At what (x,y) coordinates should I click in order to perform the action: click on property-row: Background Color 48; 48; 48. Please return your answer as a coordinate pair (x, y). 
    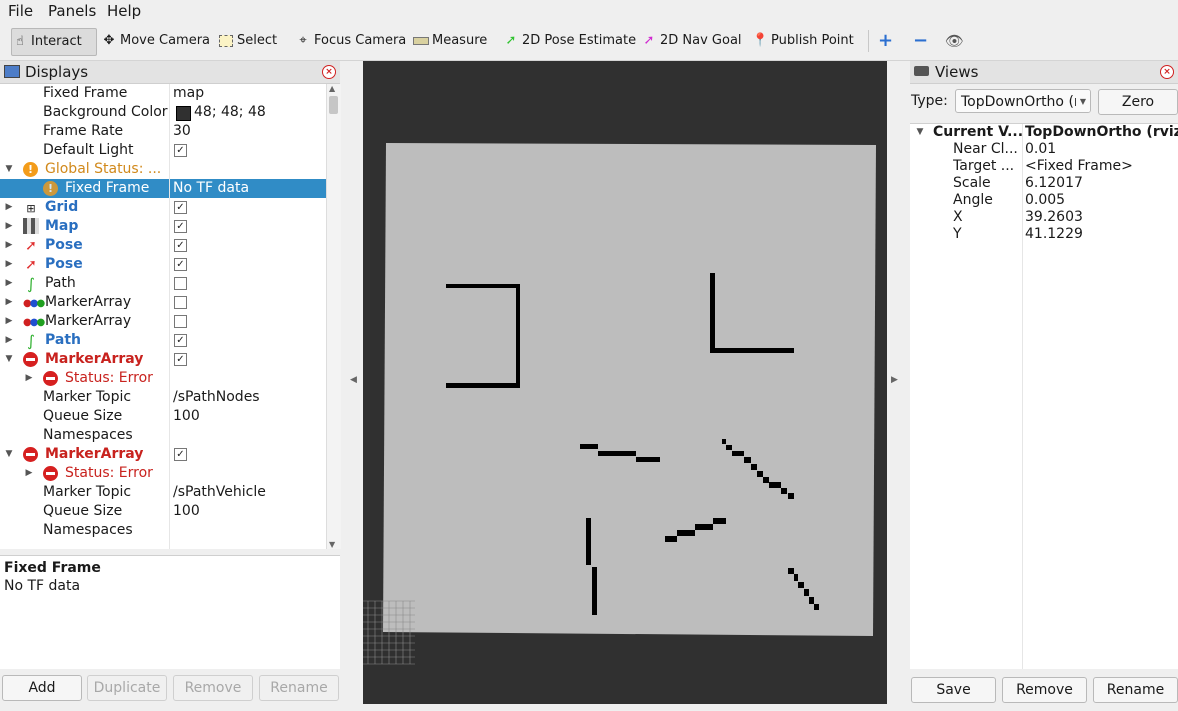
    Looking at the image, I should click on (163, 112).